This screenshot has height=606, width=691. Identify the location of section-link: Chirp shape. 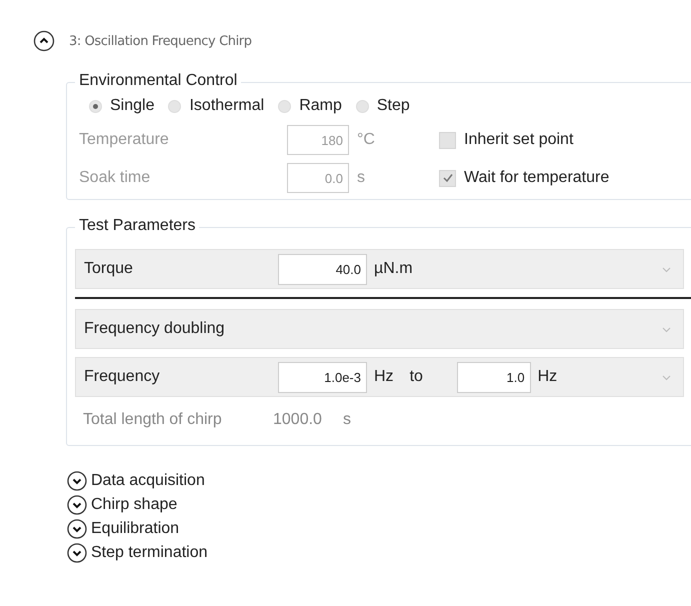
(134, 505).